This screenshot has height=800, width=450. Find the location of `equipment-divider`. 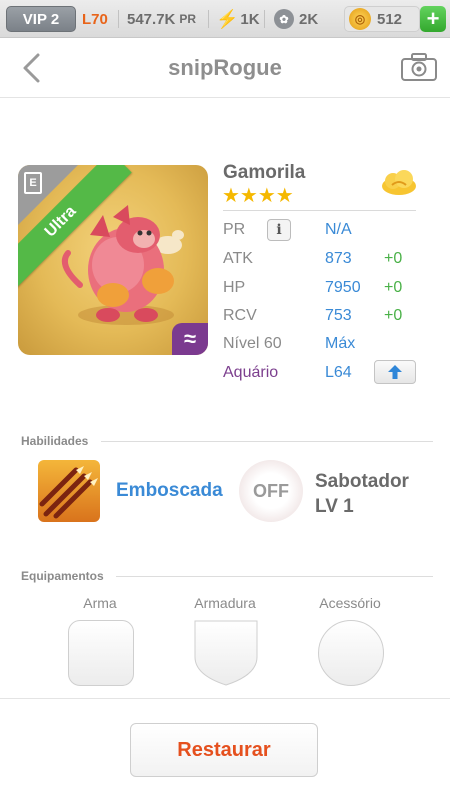

equipment-divider is located at coordinates (274, 576).